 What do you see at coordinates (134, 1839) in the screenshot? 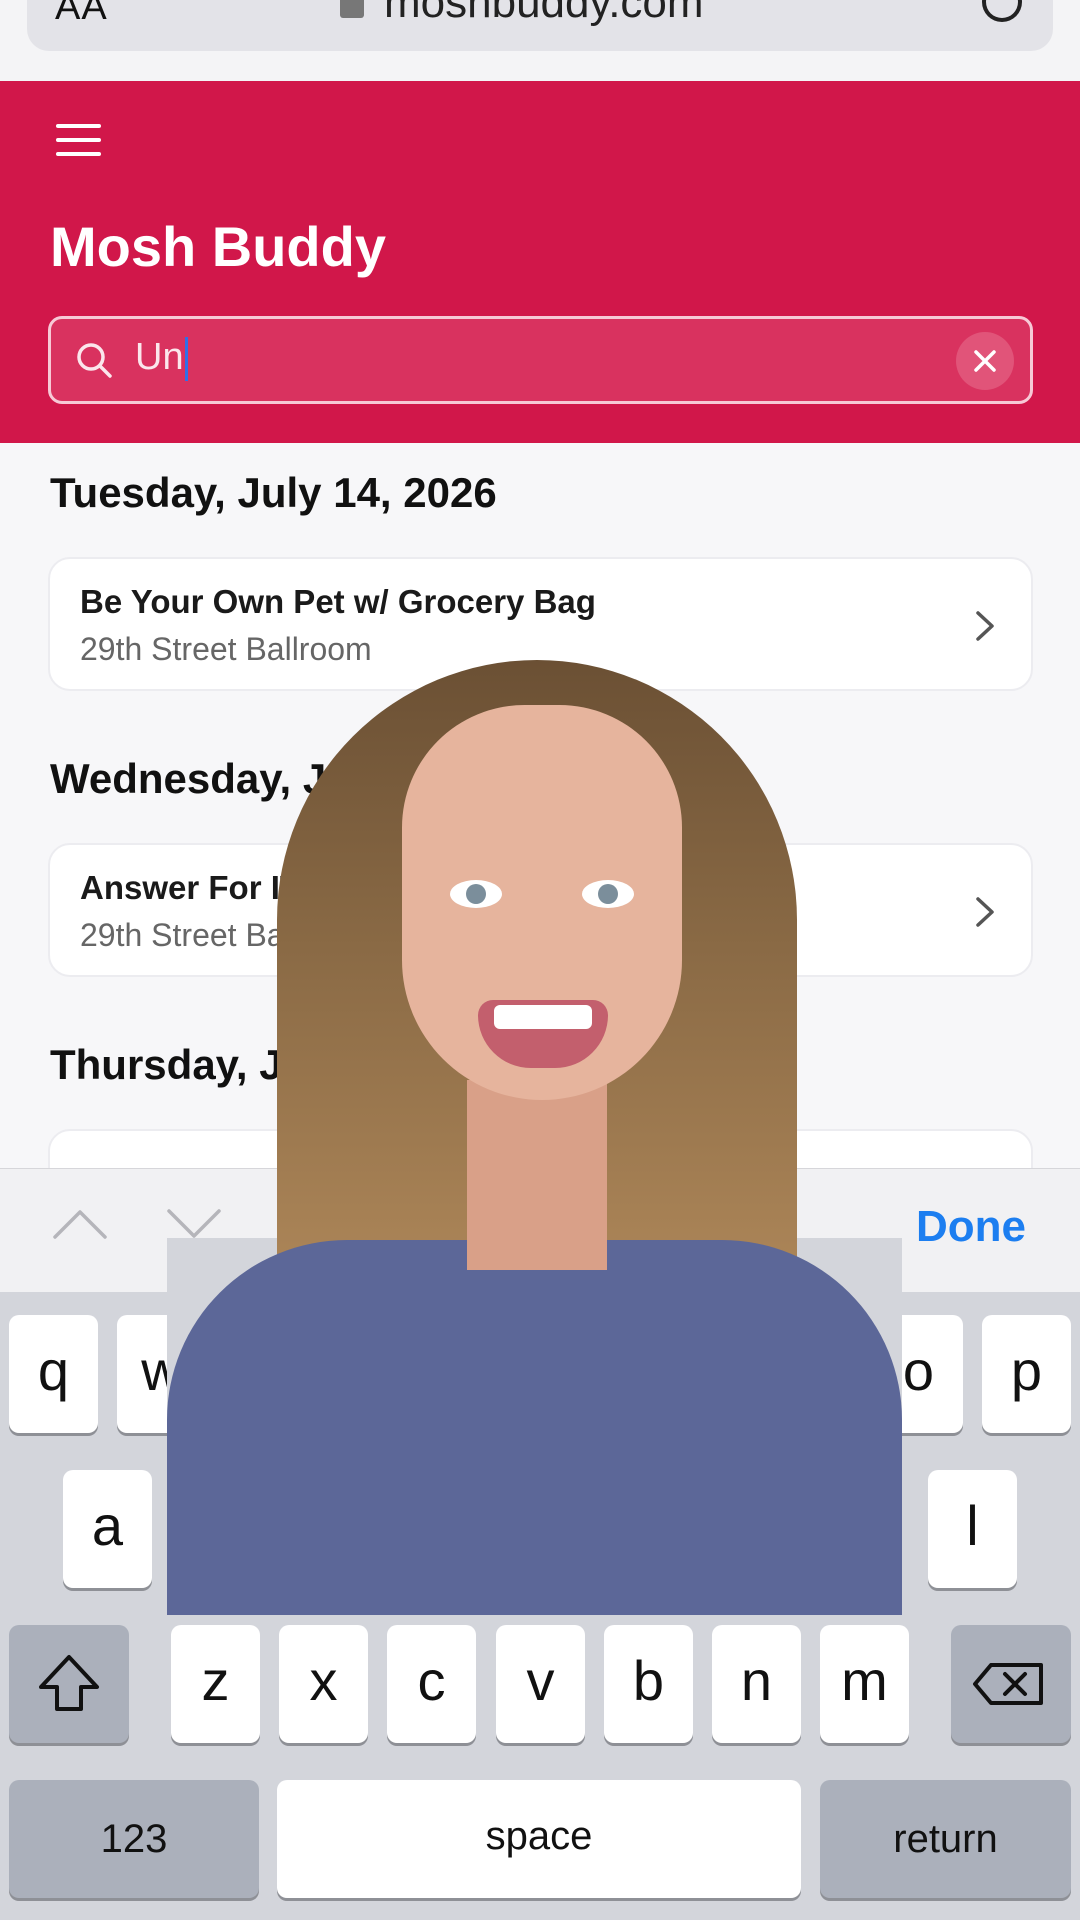
I see `numbers-key: 123` at bounding box center [134, 1839].